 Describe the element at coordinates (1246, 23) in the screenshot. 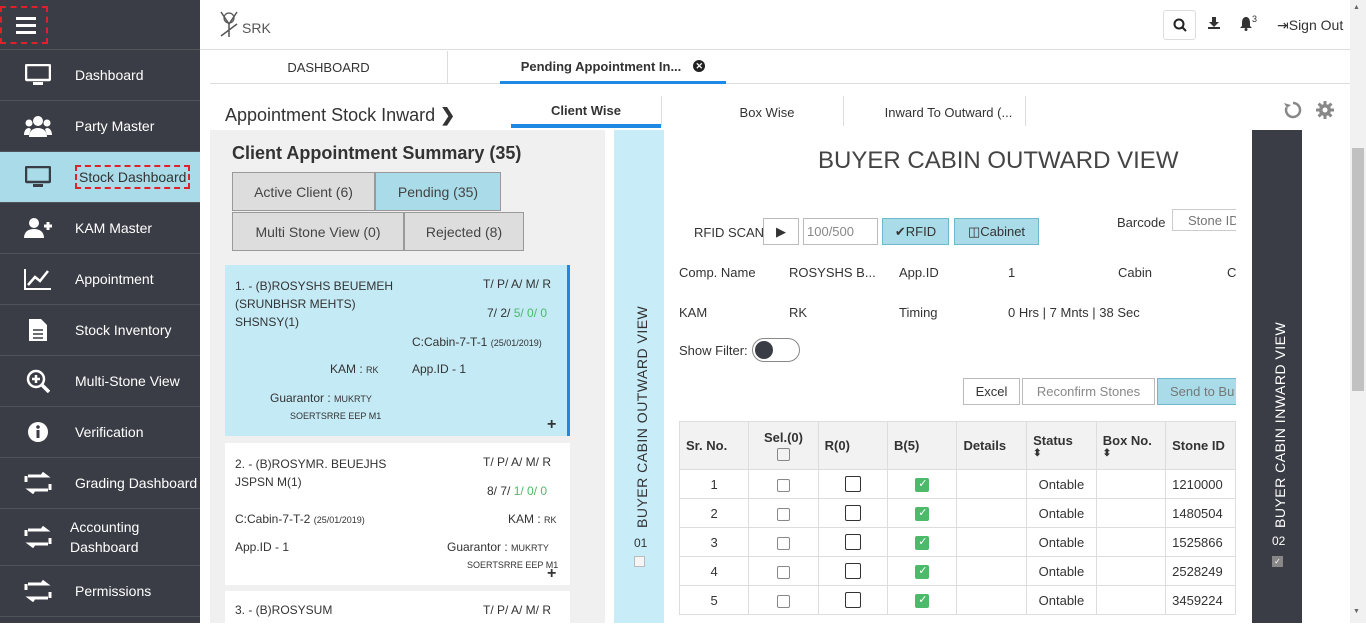

I see `bell-icon` at that location.